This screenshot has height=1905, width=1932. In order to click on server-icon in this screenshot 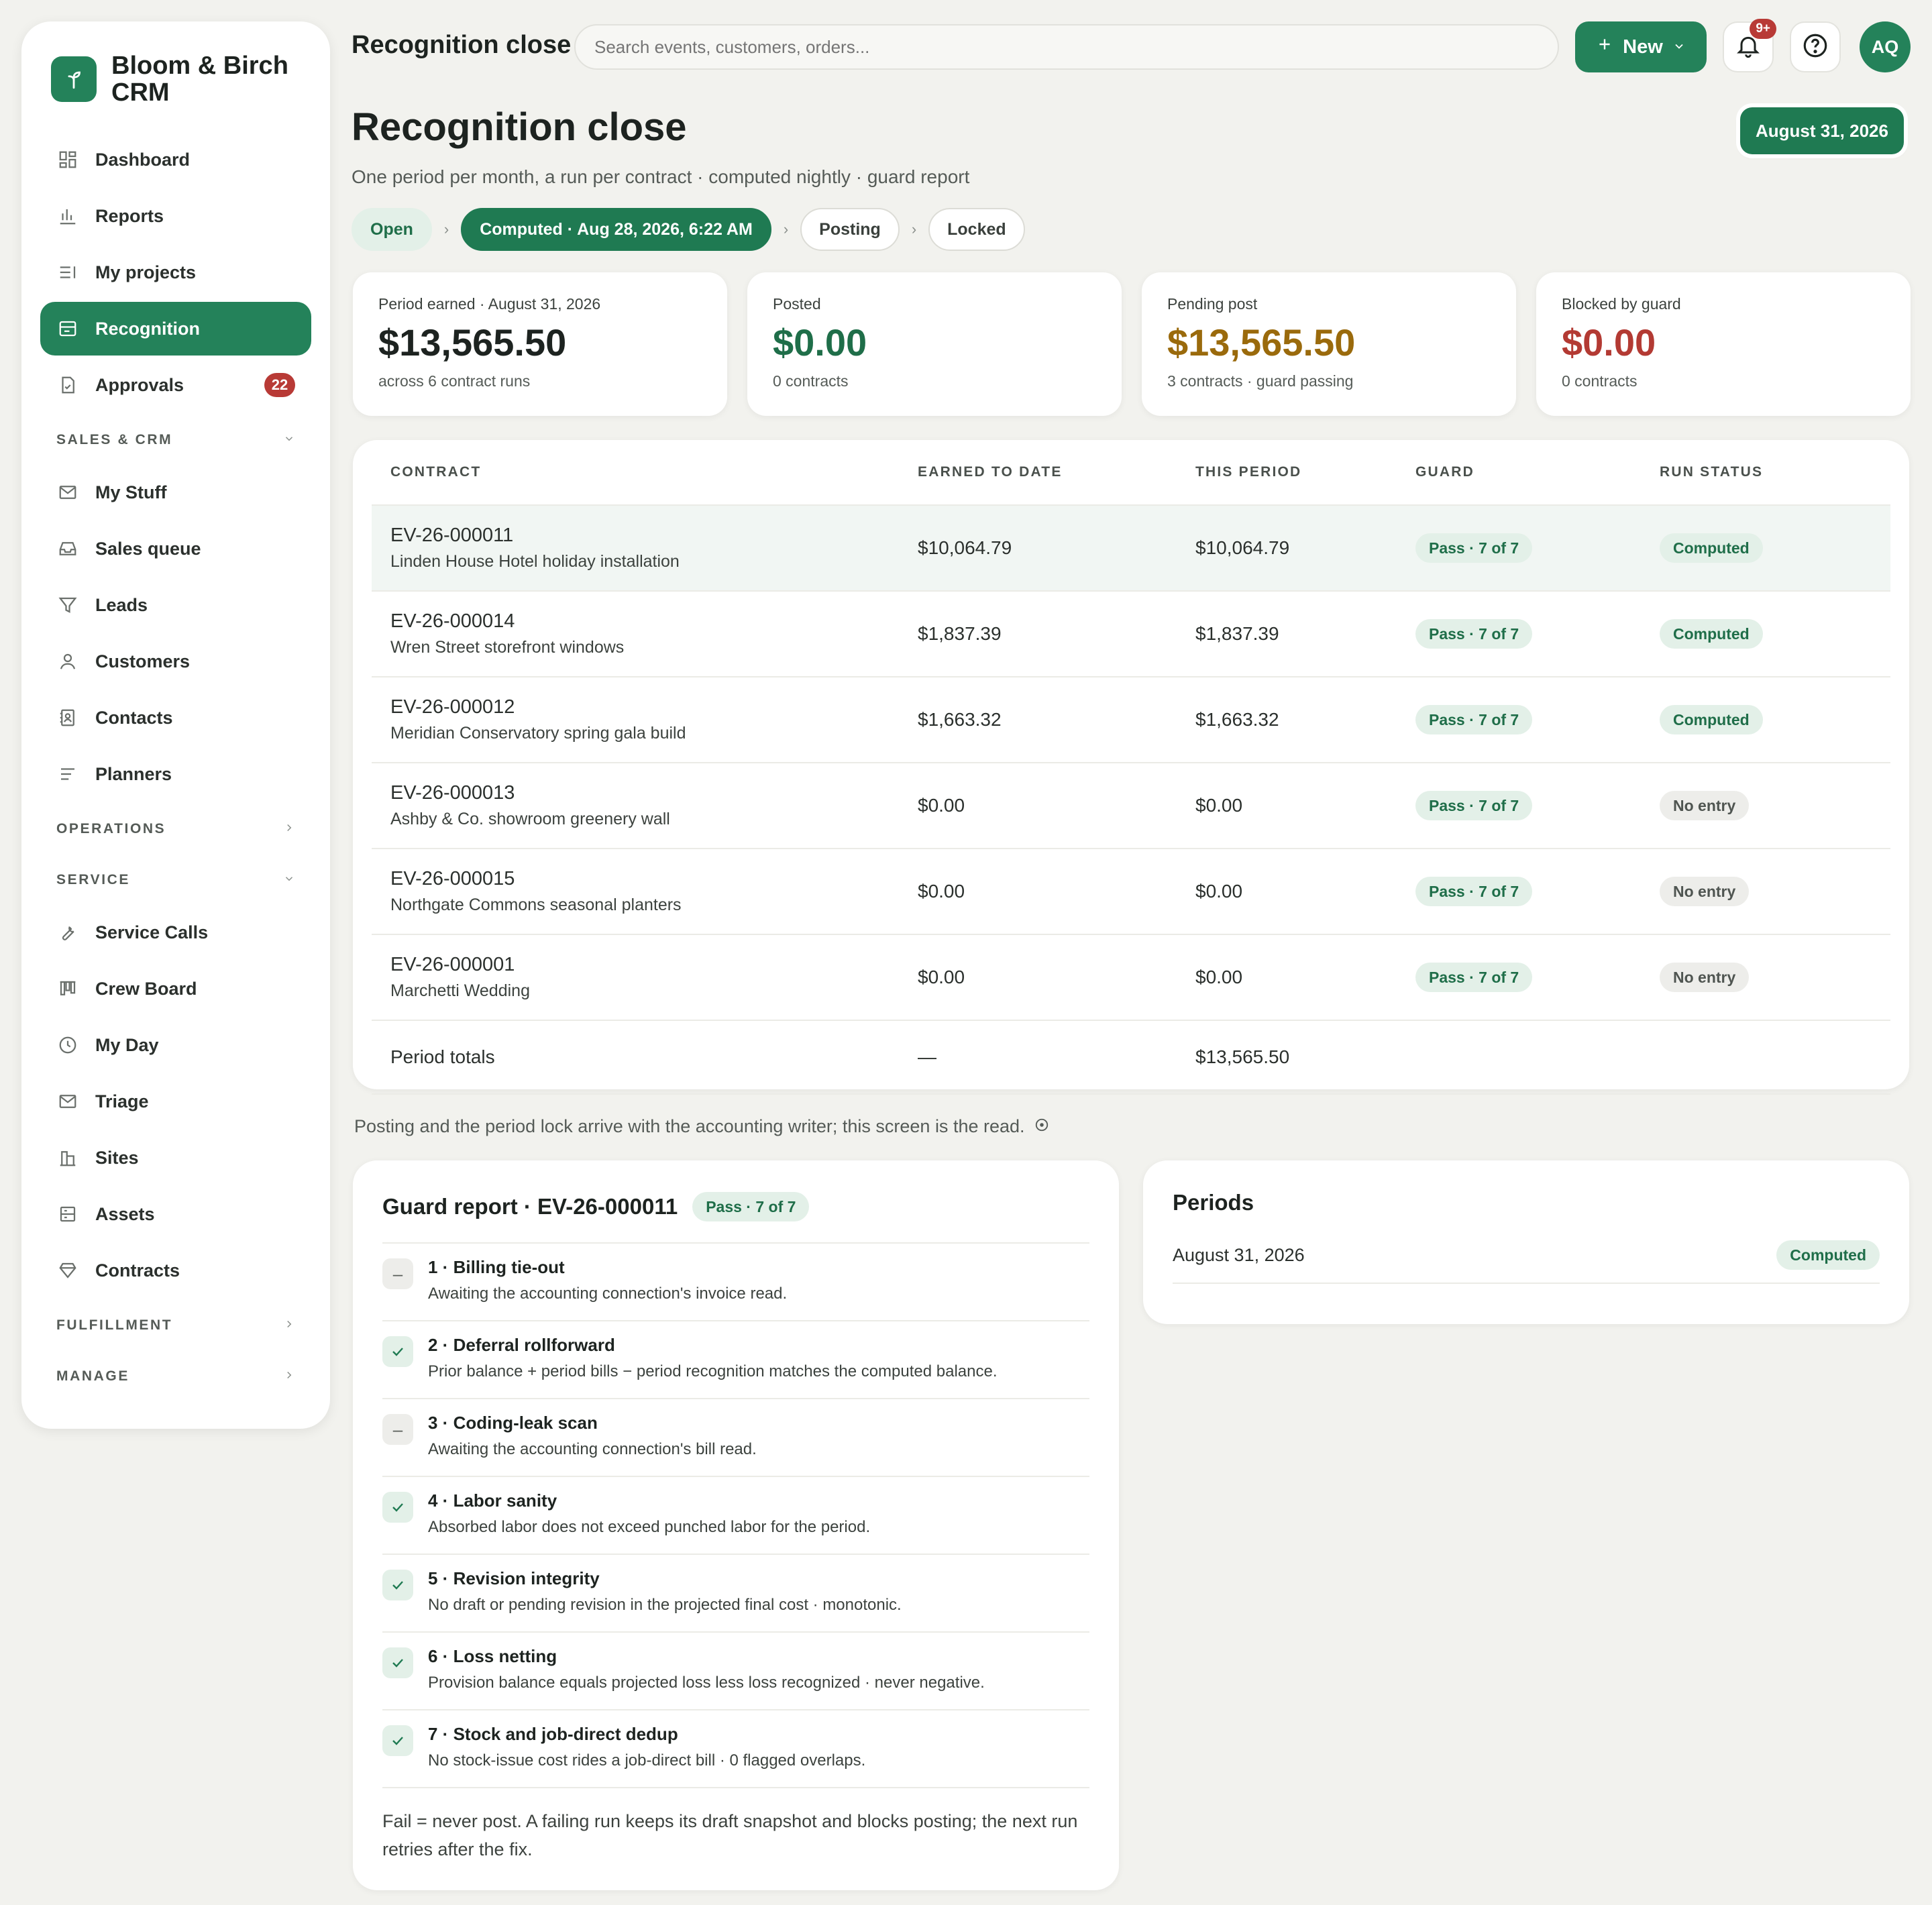, I will do `click(67, 1215)`.